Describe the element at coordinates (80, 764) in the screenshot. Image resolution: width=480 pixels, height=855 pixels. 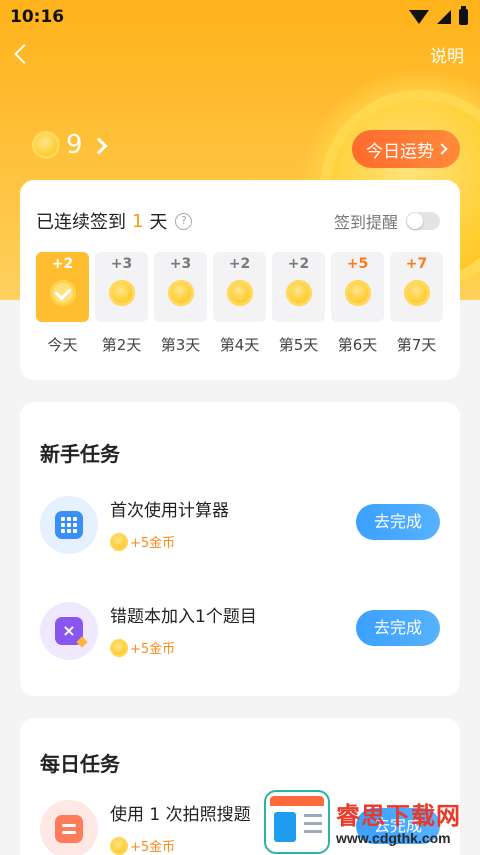
I see `section-title: 每日任务` at that location.